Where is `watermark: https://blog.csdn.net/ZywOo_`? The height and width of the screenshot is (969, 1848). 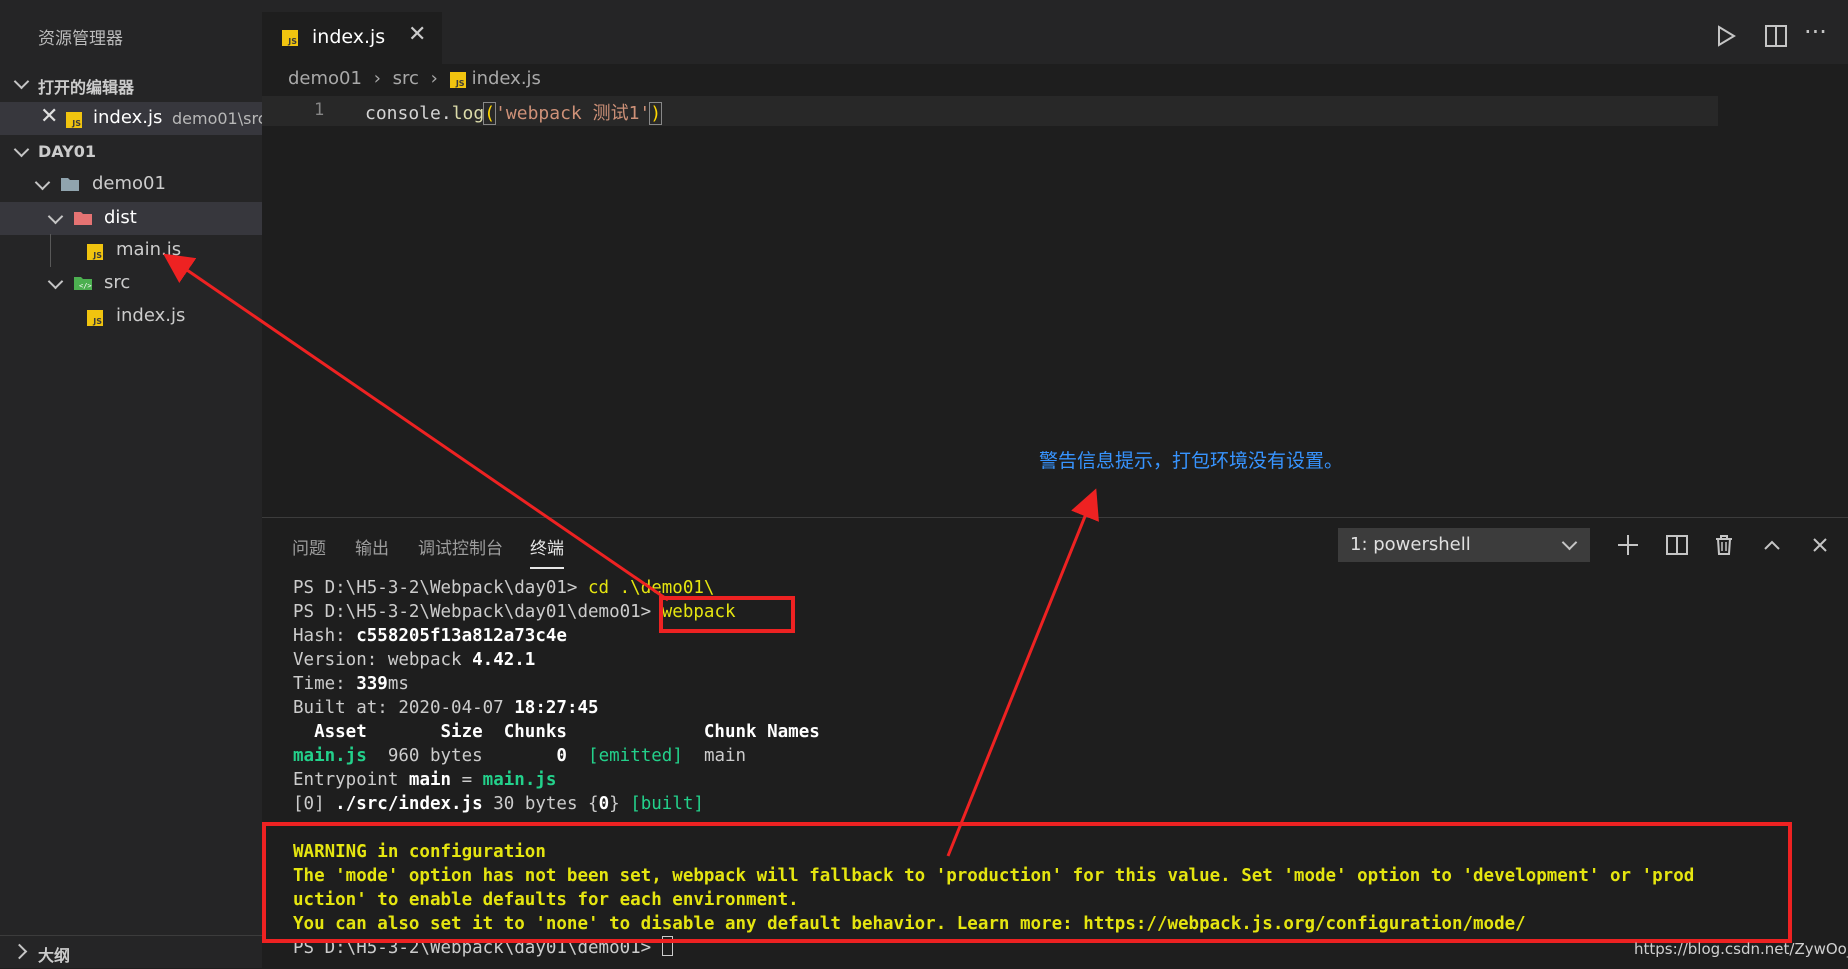
watermark: https://blog.csdn.net/ZywOo_ is located at coordinates (1741, 949).